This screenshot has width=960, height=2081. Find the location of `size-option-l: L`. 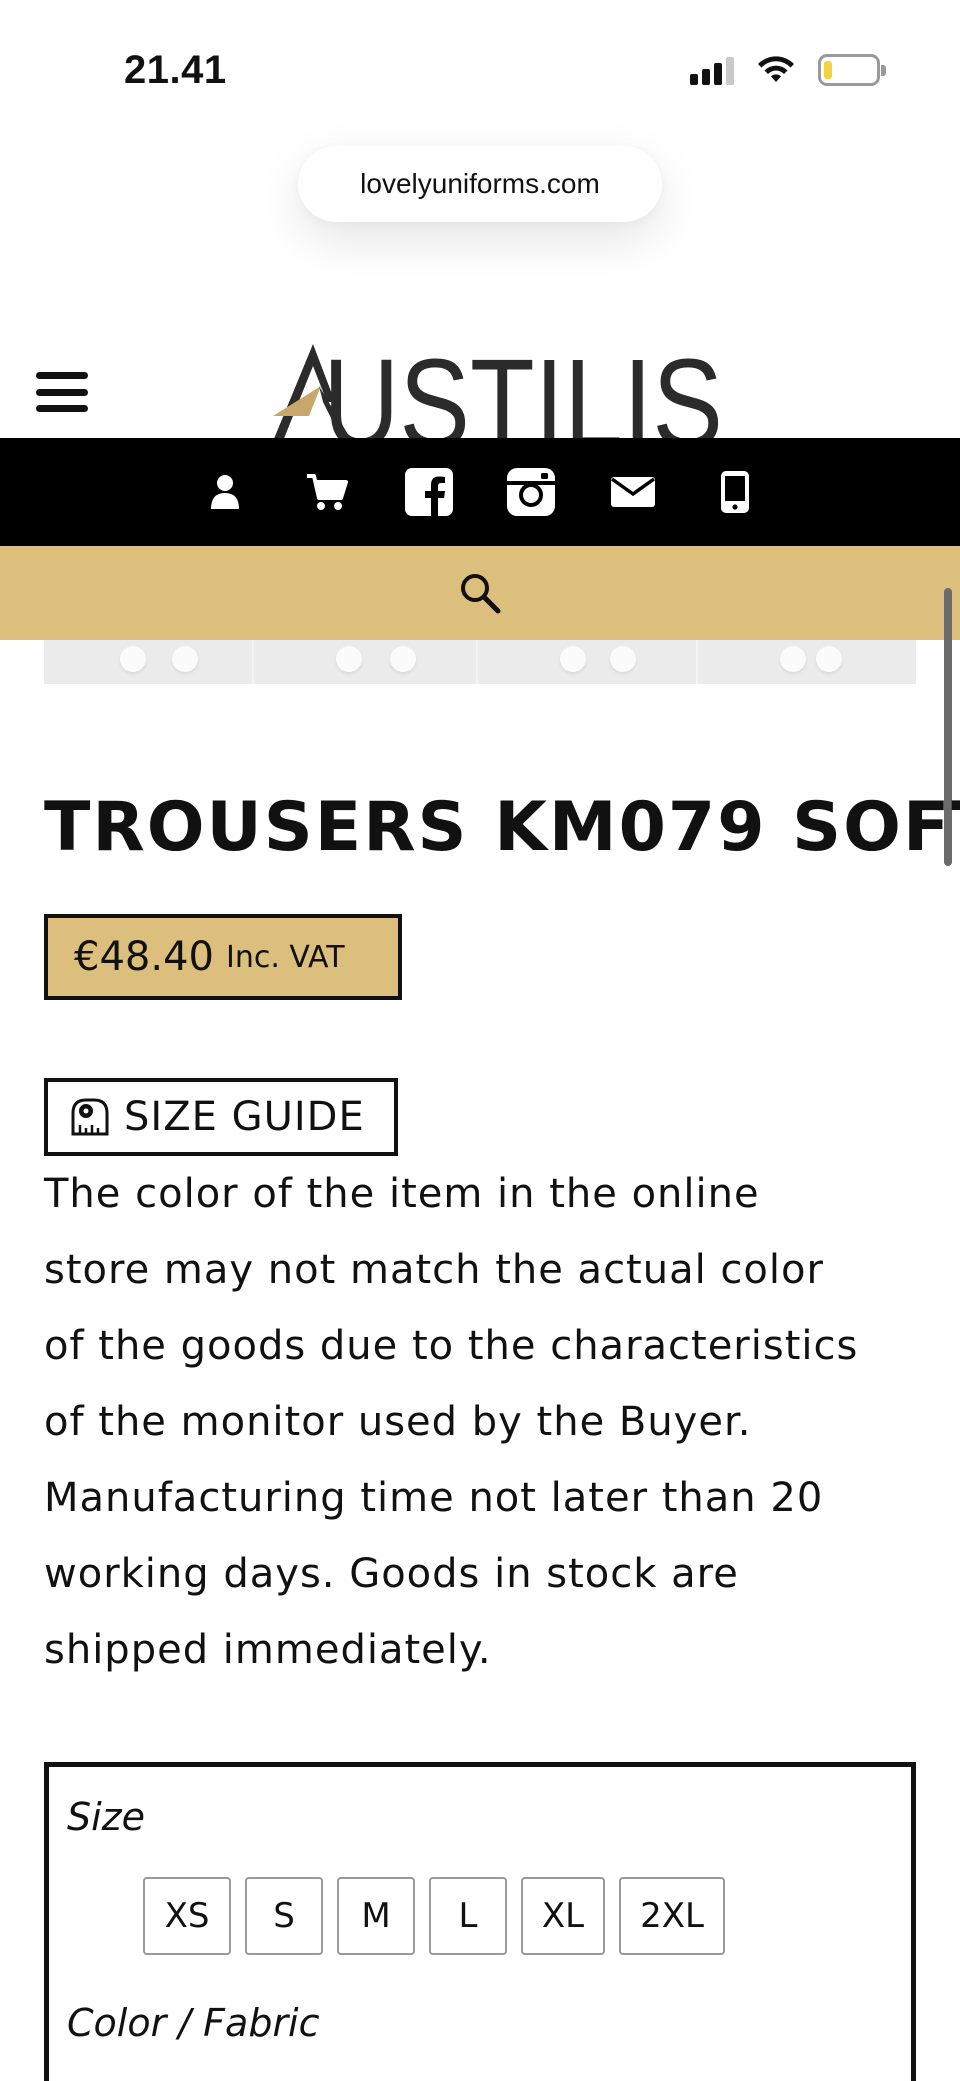

size-option-l: L is located at coordinates (468, 1916).